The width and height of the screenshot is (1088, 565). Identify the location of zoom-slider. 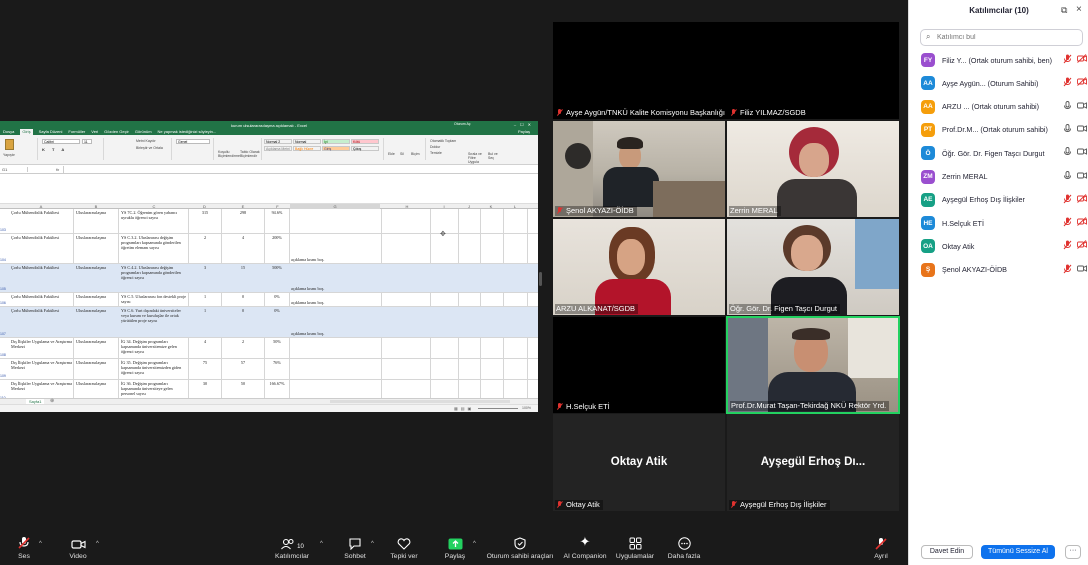
(498, 408).